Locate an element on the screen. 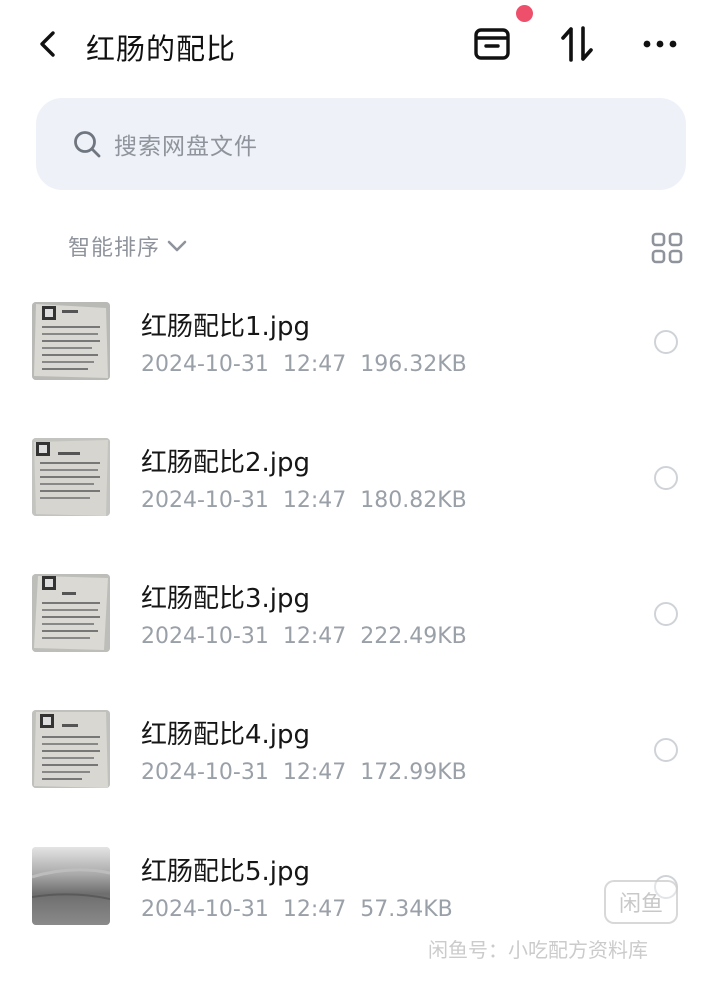 The image size is (708, 992). archive-button is located at coordinates (492, 44).